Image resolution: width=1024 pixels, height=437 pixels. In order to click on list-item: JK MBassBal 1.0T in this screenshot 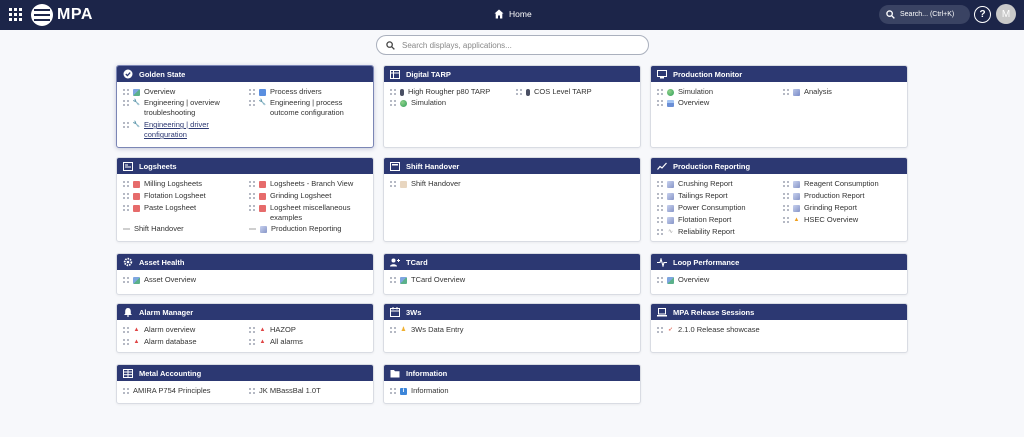, I will do `click(309, 391)`.